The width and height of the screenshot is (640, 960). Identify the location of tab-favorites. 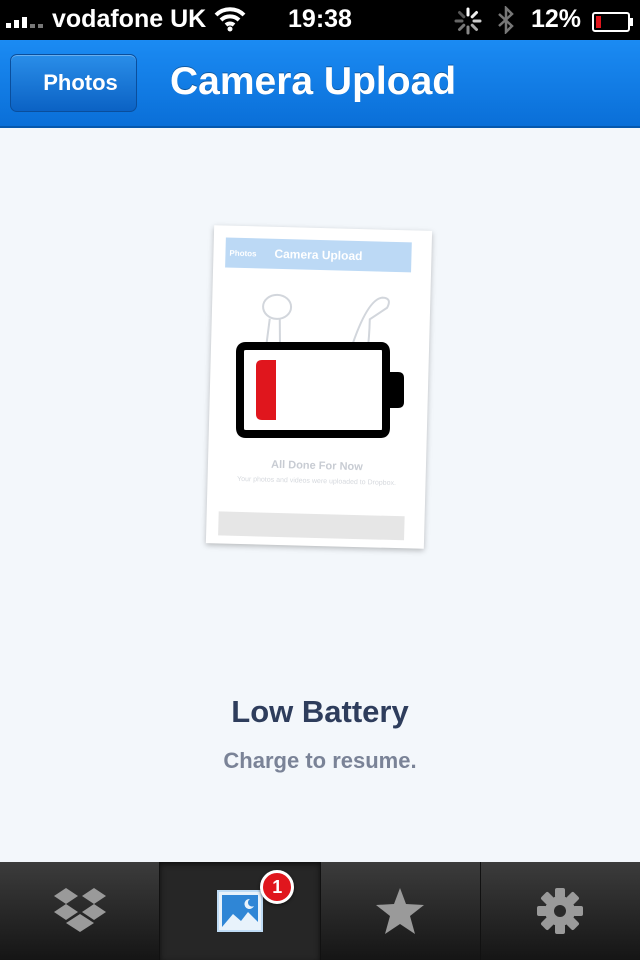
(401, 911).